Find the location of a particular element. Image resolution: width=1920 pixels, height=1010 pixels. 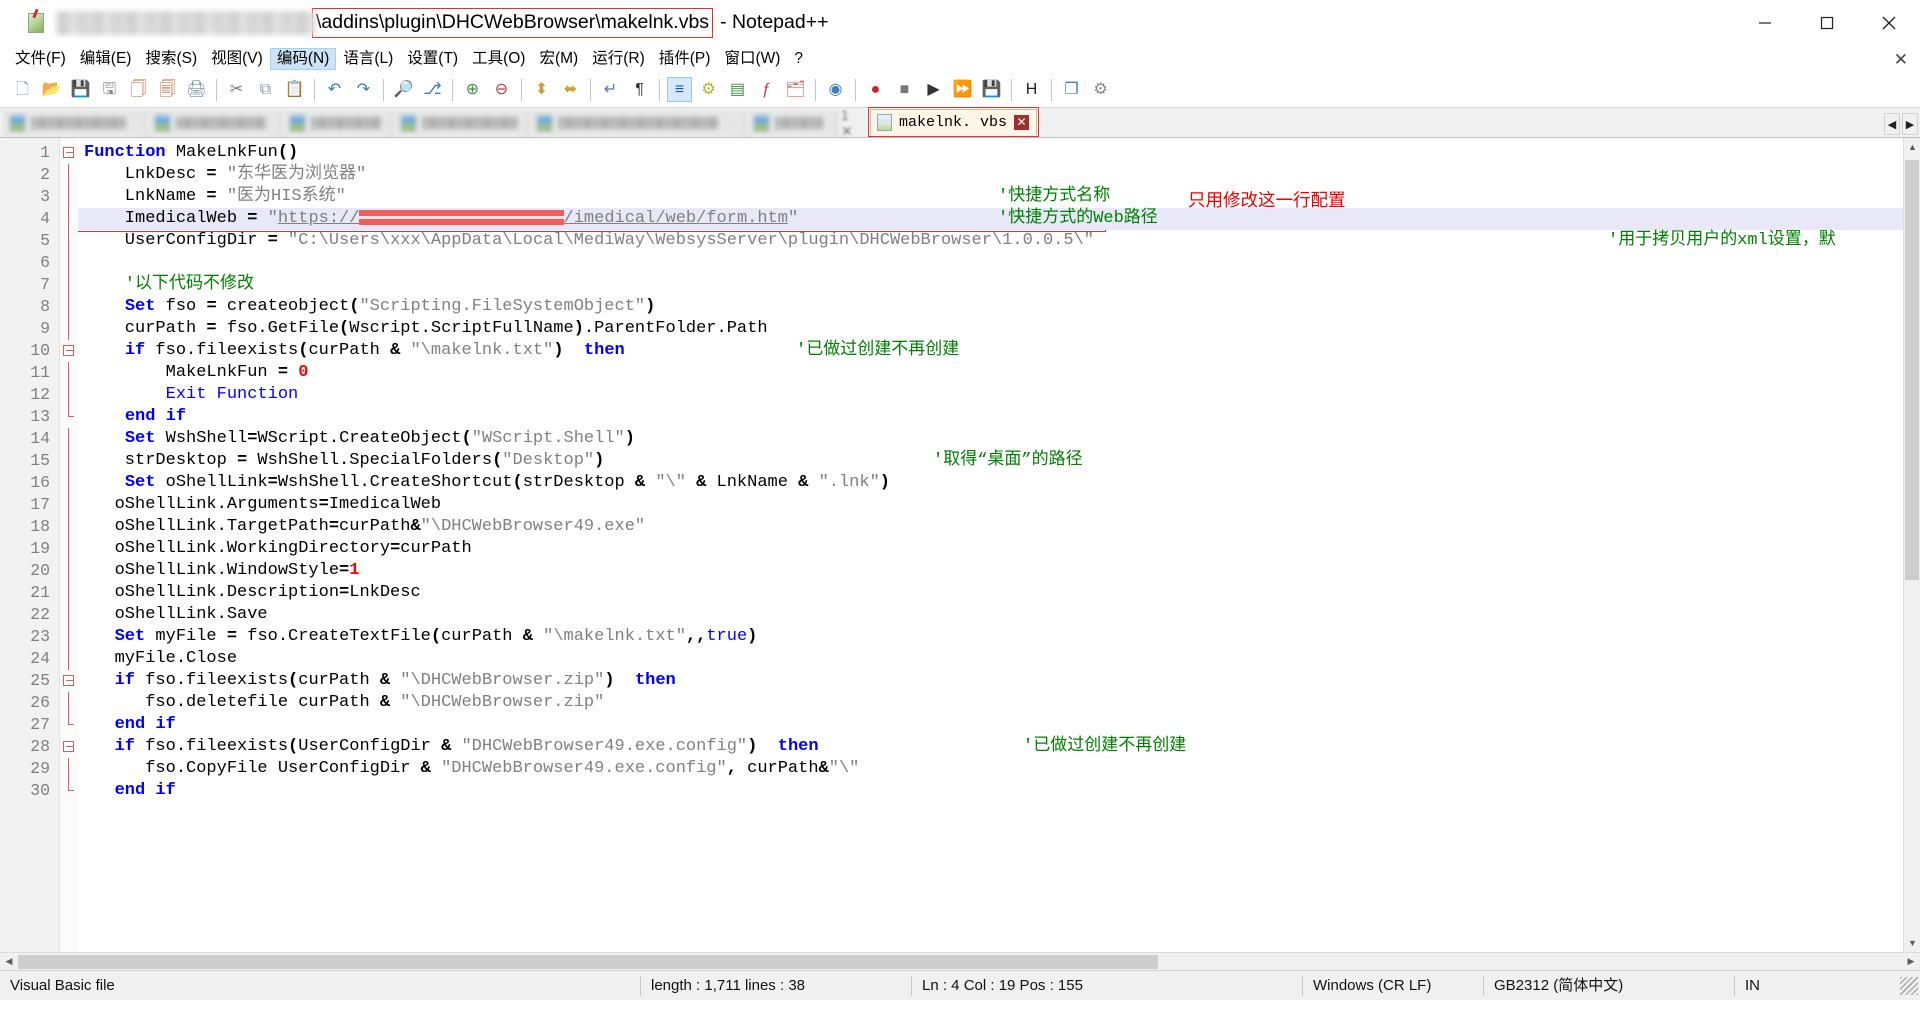

tab-close-icon-blurred: 1 ✕ is located at coordinates (851, 123).